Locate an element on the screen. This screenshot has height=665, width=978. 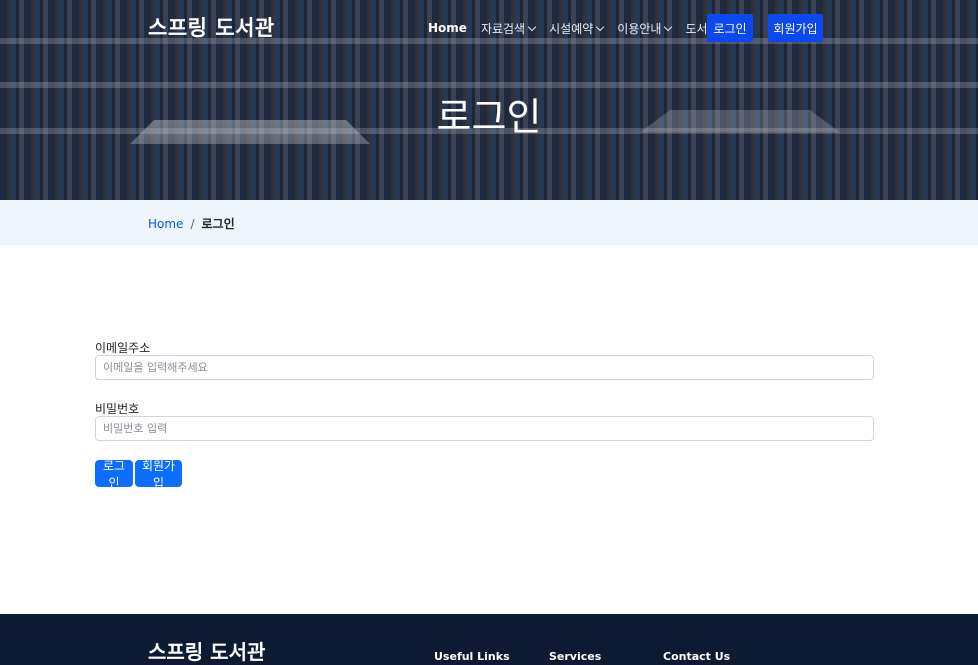
header-login-button: 로그인 is located at coordinates (730, 28).